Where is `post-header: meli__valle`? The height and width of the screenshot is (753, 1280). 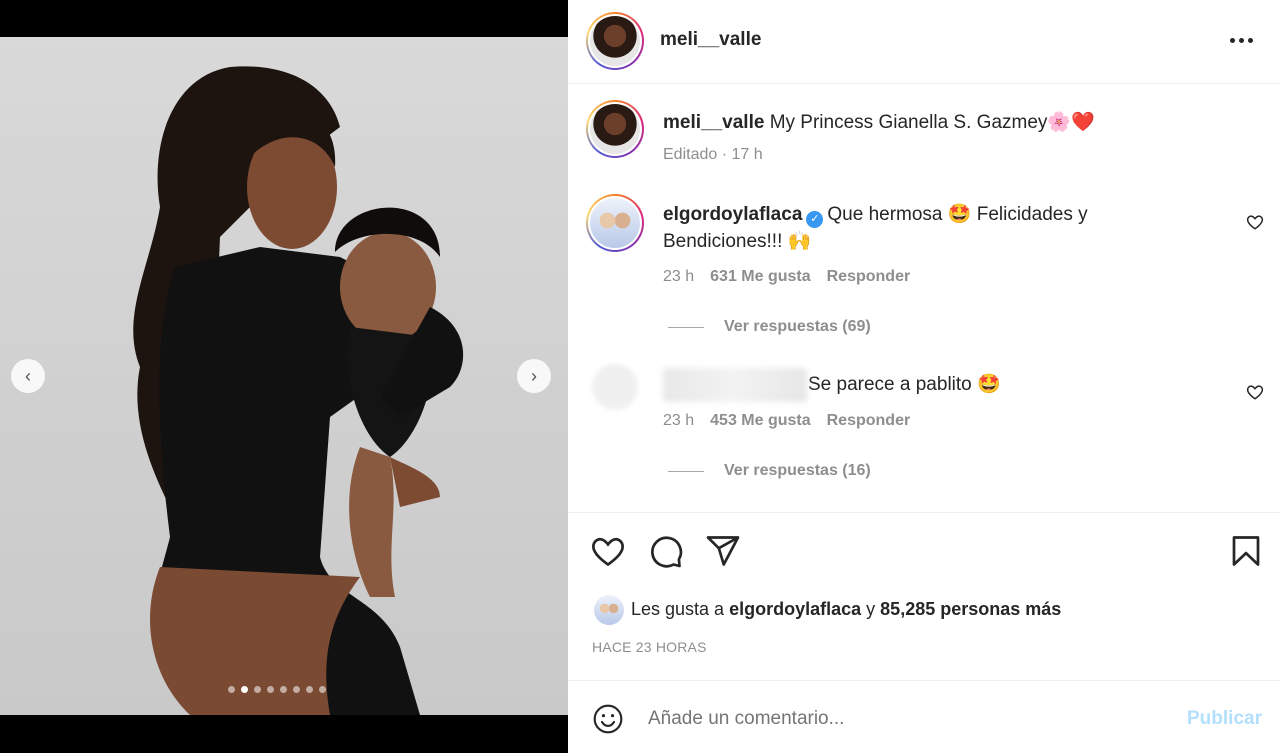 post-header: meli__valle is located at coordinates (924, 42).